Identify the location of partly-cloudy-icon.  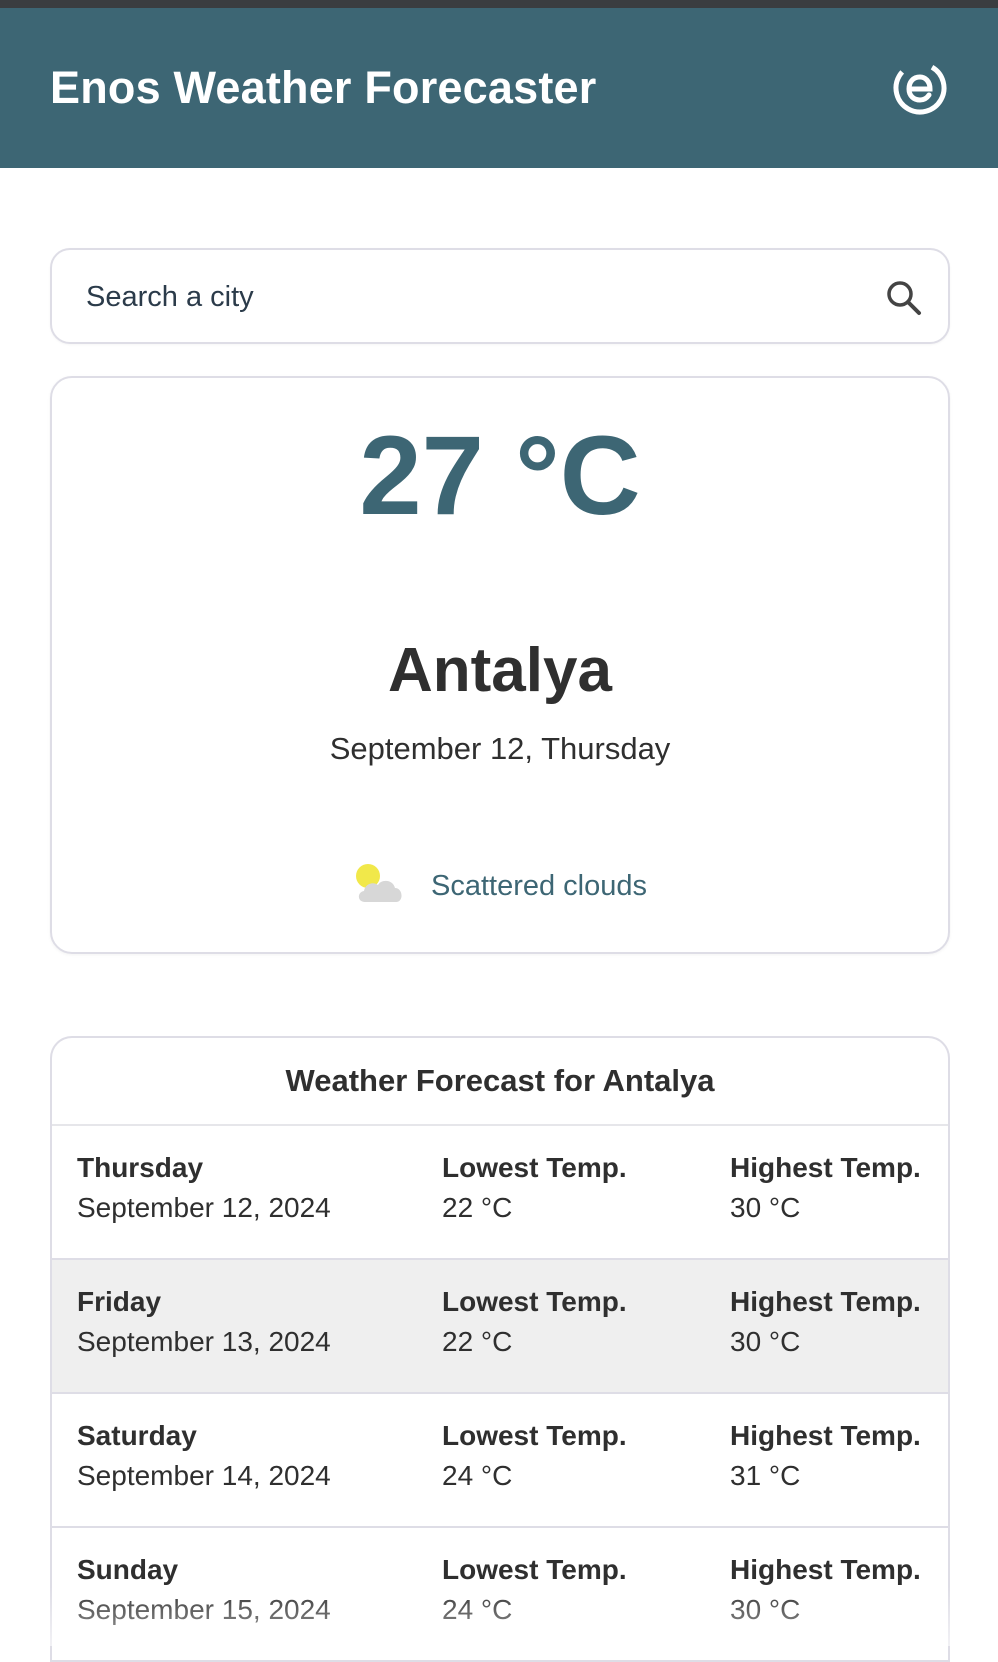
(380, 886).